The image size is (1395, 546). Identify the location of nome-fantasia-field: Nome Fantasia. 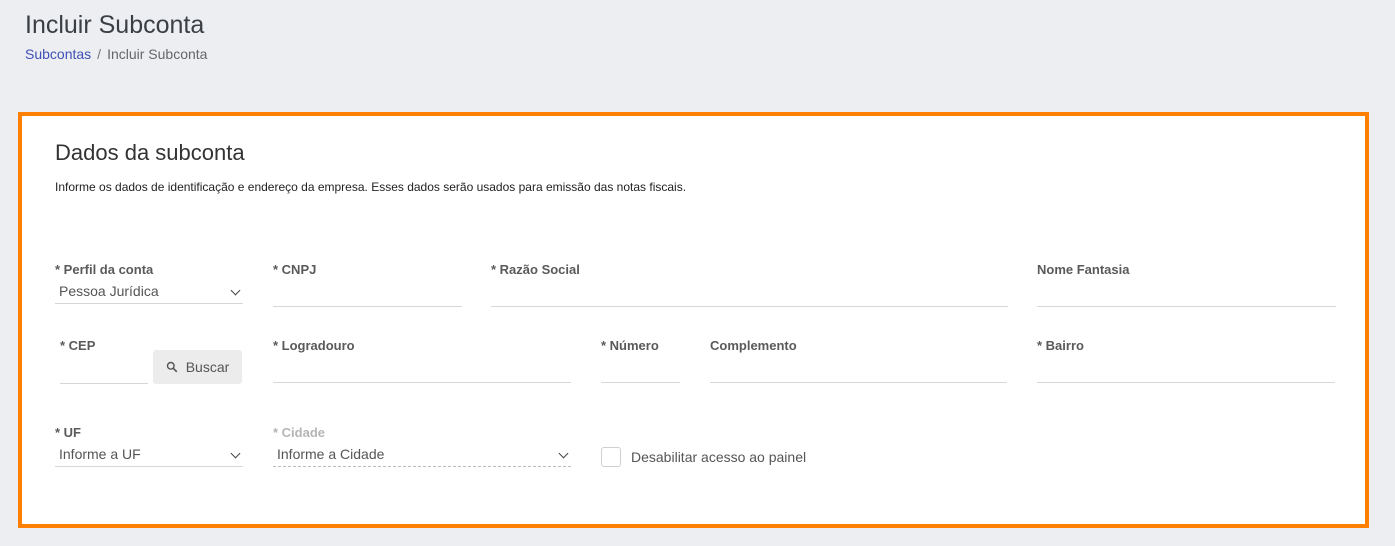
(1186, 284).